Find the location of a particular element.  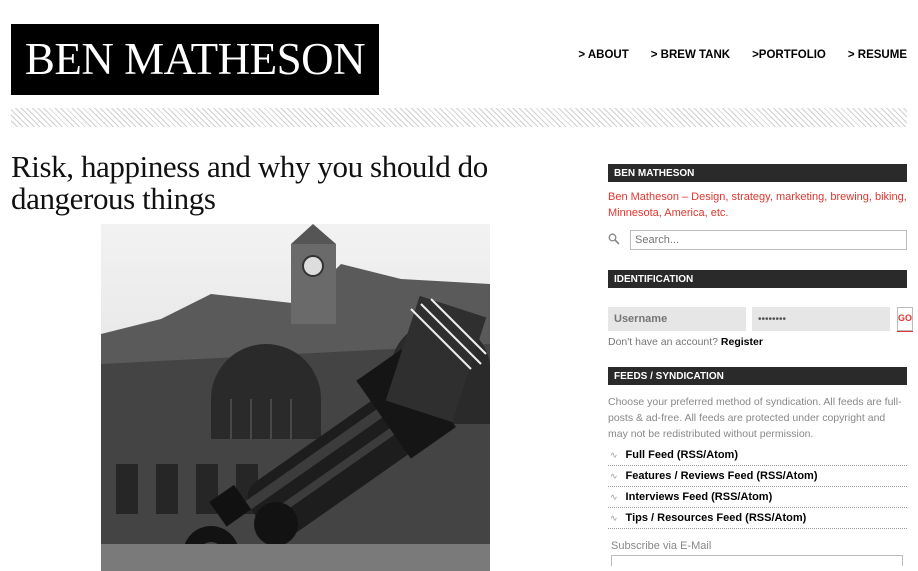

feed-link-tips: ∿ Tips / Resources Feed (RSS/Atom) is located at coordinates (757, 518).